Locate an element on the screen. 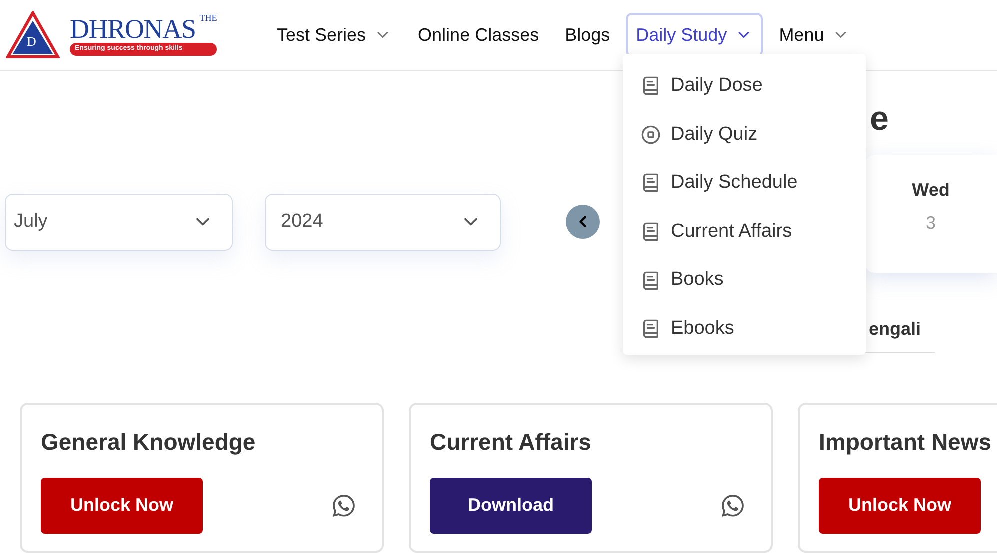 The width and height of the screenshot is (997, 553). language-tab: engali is located at coordinates (895, 329).